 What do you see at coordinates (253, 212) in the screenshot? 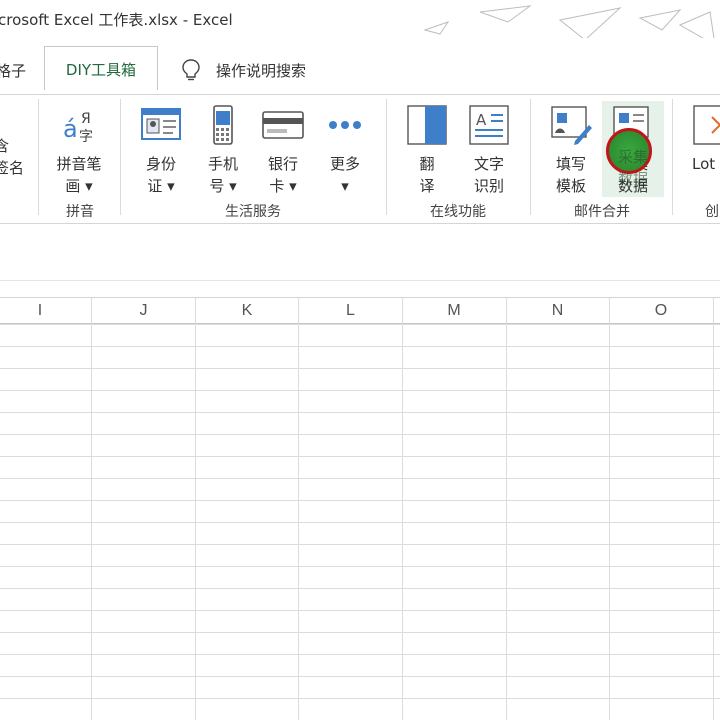
I see `group-label-life-services: 生活服务` at bounding box center [253, 212].